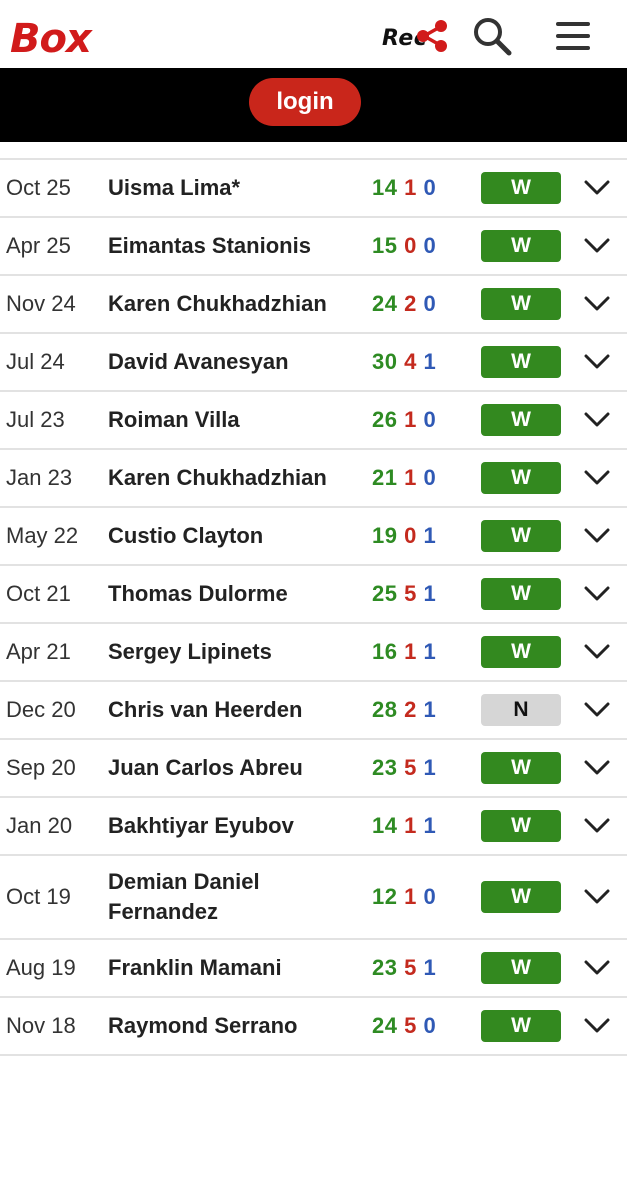 This screenshot has width=627, height=1200. What do you see at coordinates (228, 826) in the screenshot?
I see `opponent-name-link: Bakhtiyar Eyubov` at bounding box center [228, 826].